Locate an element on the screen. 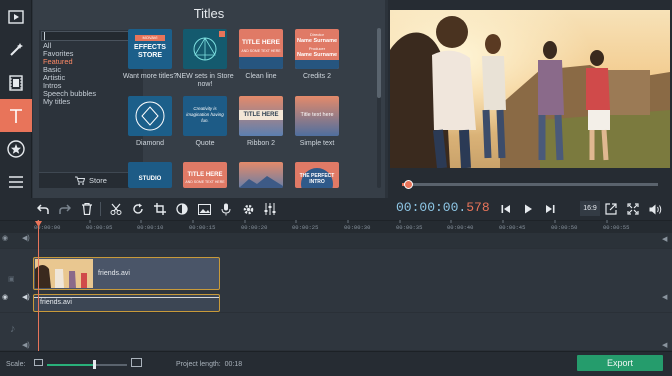  clip-filename: friends.avi is located at coordinates (114, 273).